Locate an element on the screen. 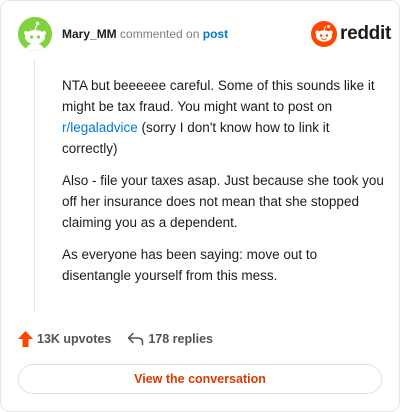 The image size is (400, 412). post-link: post is located at coordinates (215, 34).